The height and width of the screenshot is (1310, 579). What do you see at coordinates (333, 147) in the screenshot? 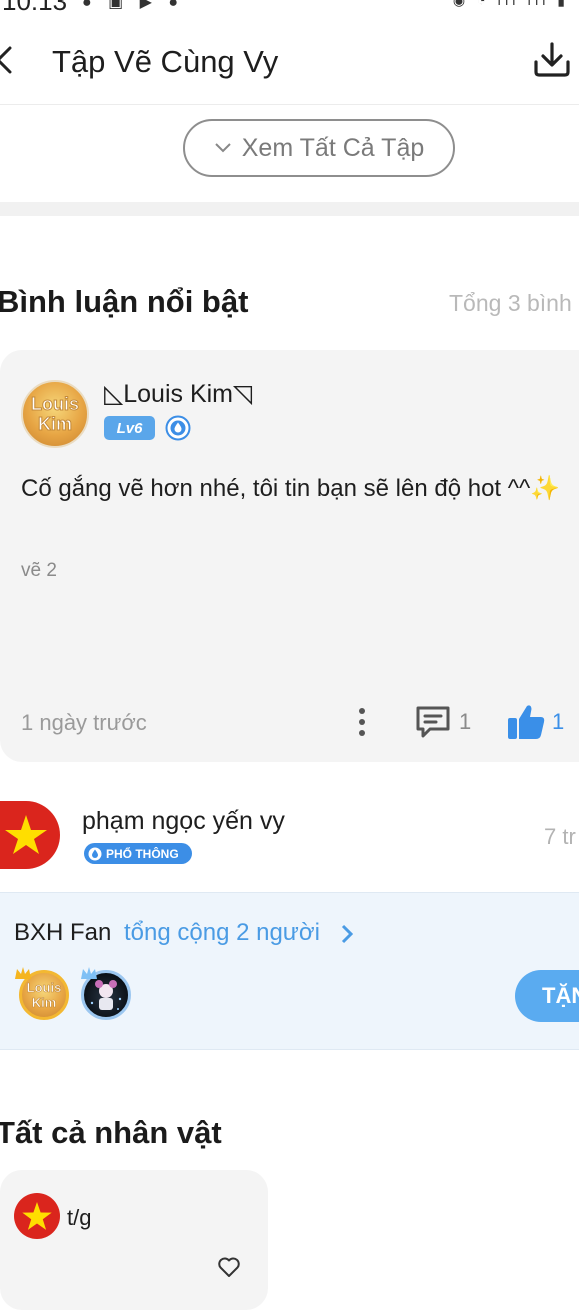
I see `view-all-episodes-label: Xem Tất Cả Tập` at bounding box center [333, 147].